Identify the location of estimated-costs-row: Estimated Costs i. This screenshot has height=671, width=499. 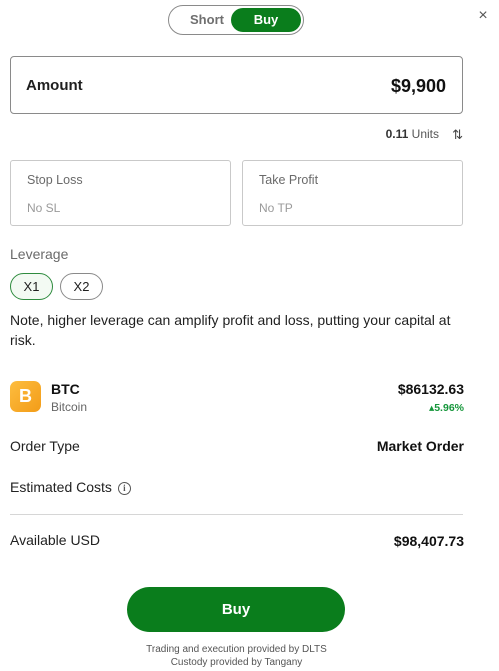
(70, 487).